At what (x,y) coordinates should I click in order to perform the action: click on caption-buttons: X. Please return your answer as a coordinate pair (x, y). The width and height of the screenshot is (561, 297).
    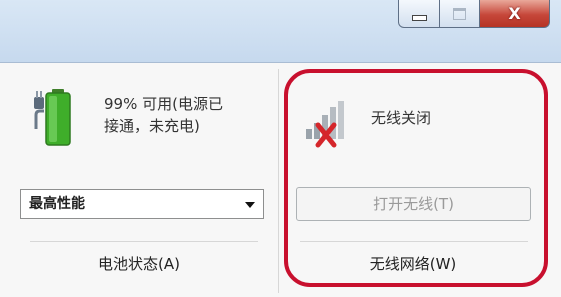
    Looking at the image, I should click on (474, 15).